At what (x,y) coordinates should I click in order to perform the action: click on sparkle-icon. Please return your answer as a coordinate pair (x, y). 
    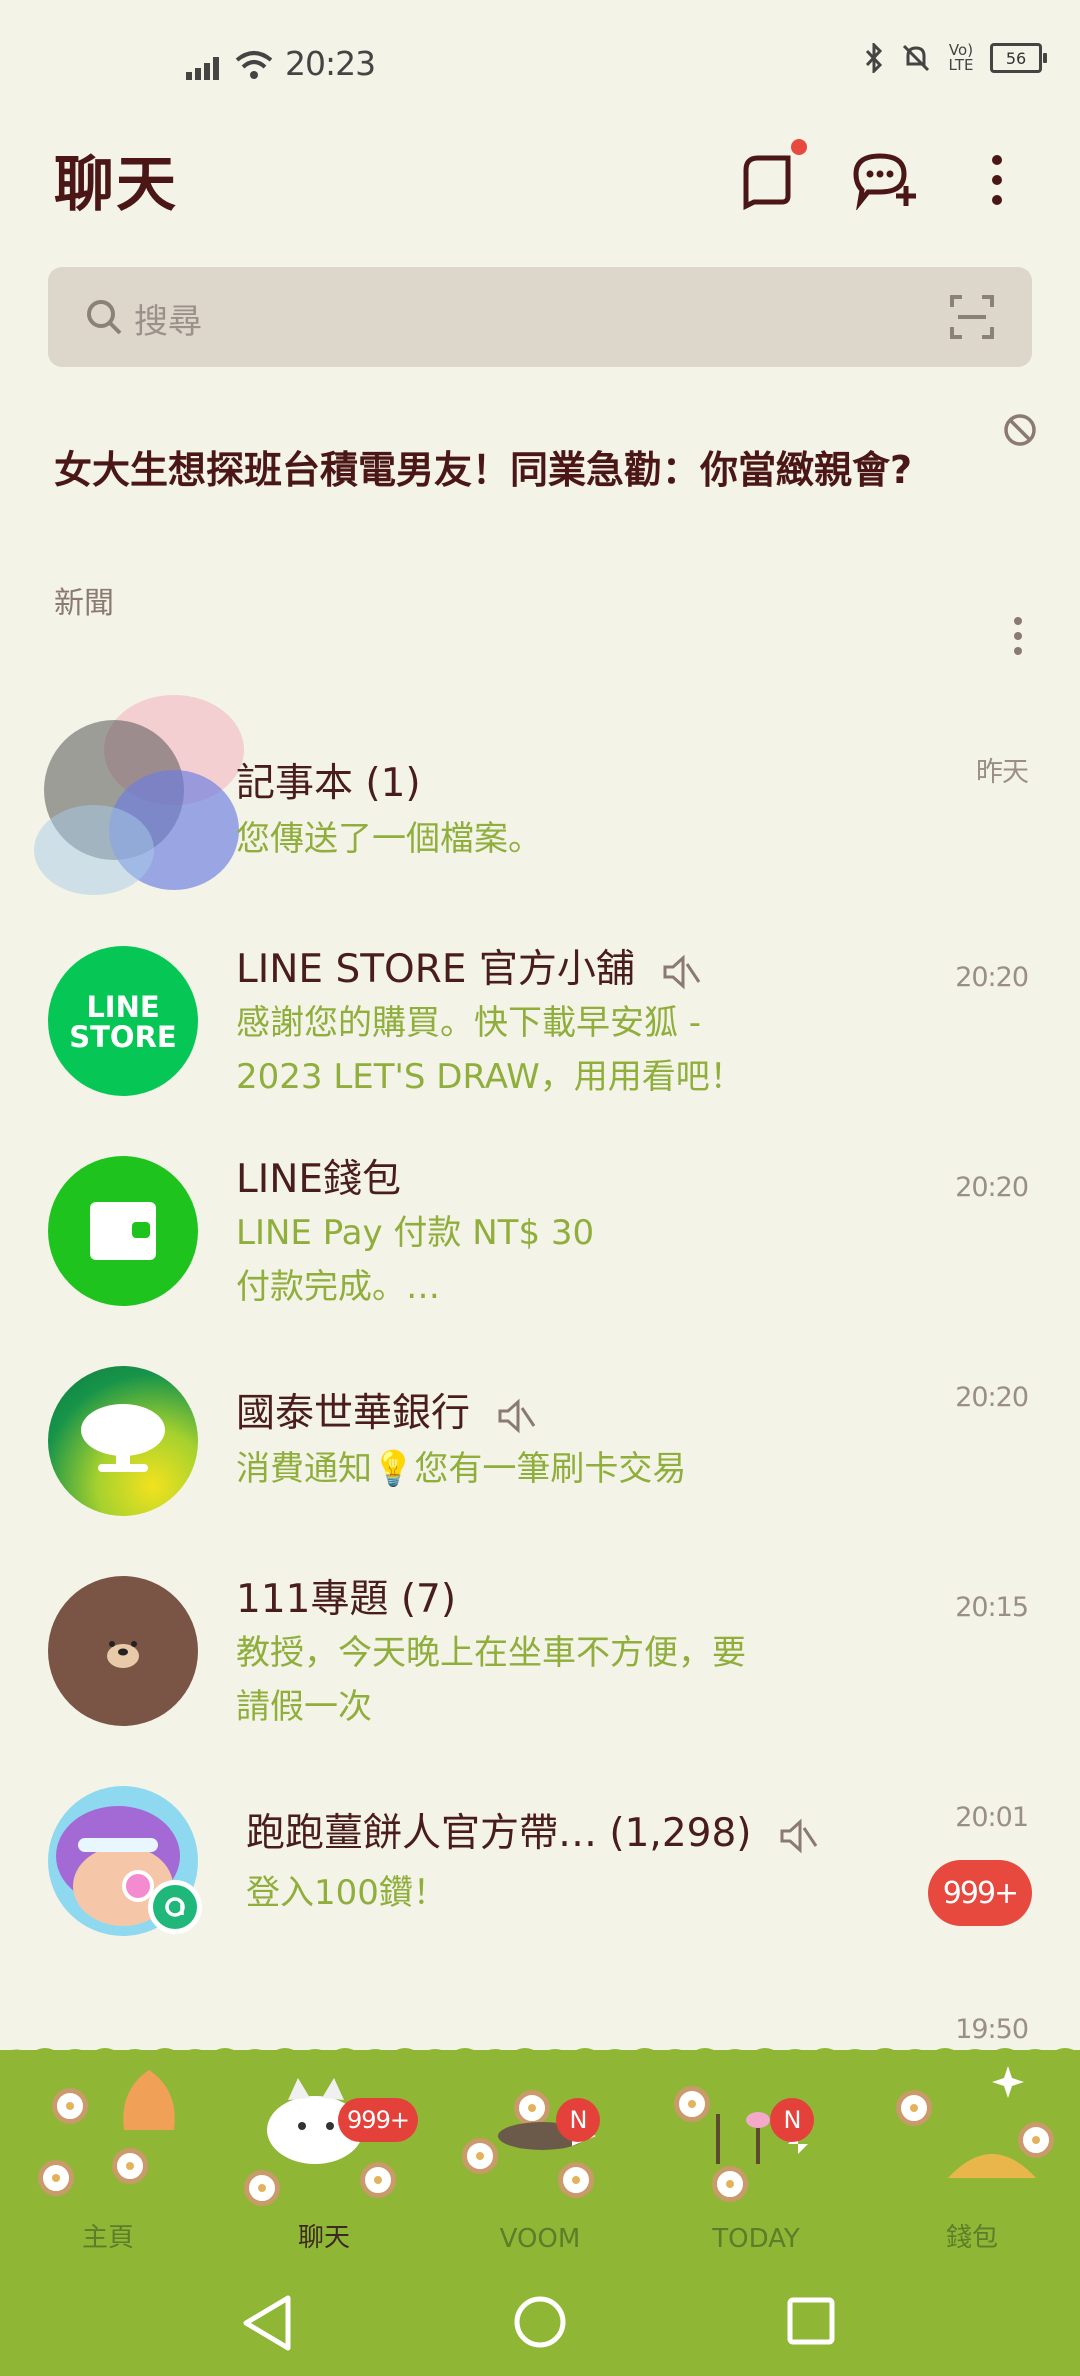
    Looking at the image, I should click on (1008, 2082).